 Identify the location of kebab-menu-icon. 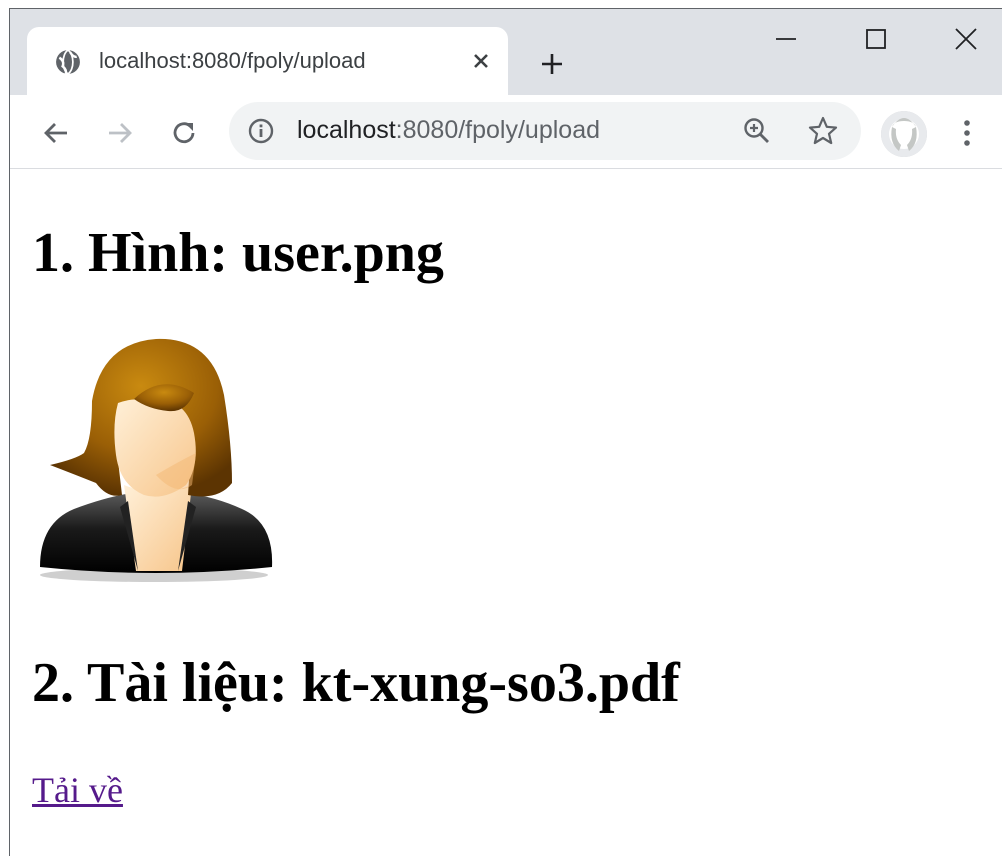
(967, 133).